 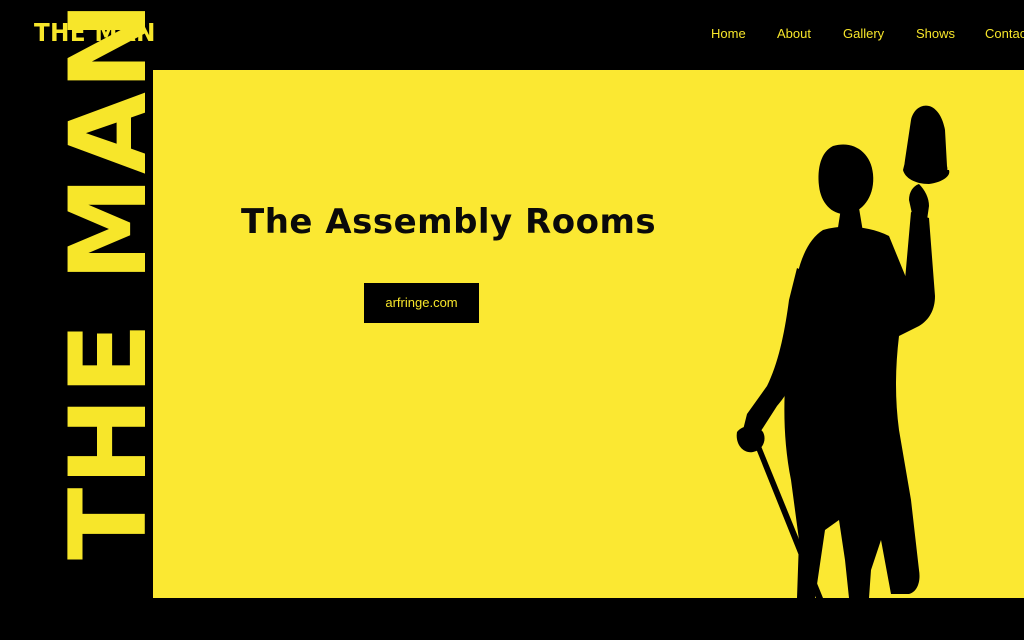 I want to click on nav-contact: Contac, so click(x=1004, y=33).